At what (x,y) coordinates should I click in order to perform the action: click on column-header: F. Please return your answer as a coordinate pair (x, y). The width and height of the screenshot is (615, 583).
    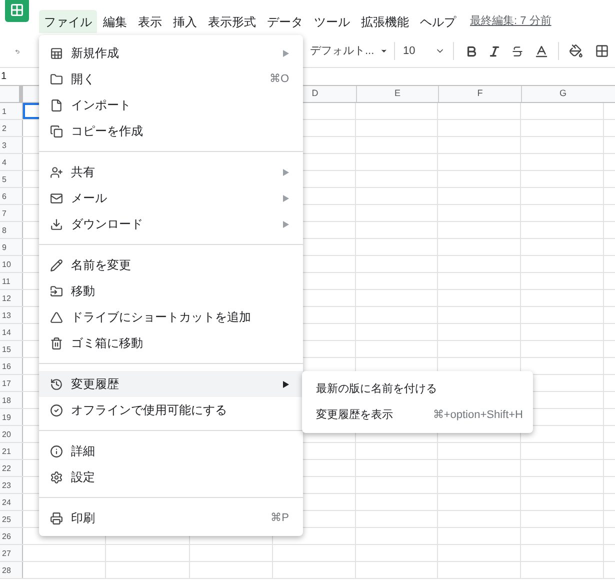
    Looking at the image, I should click on (479, 94).